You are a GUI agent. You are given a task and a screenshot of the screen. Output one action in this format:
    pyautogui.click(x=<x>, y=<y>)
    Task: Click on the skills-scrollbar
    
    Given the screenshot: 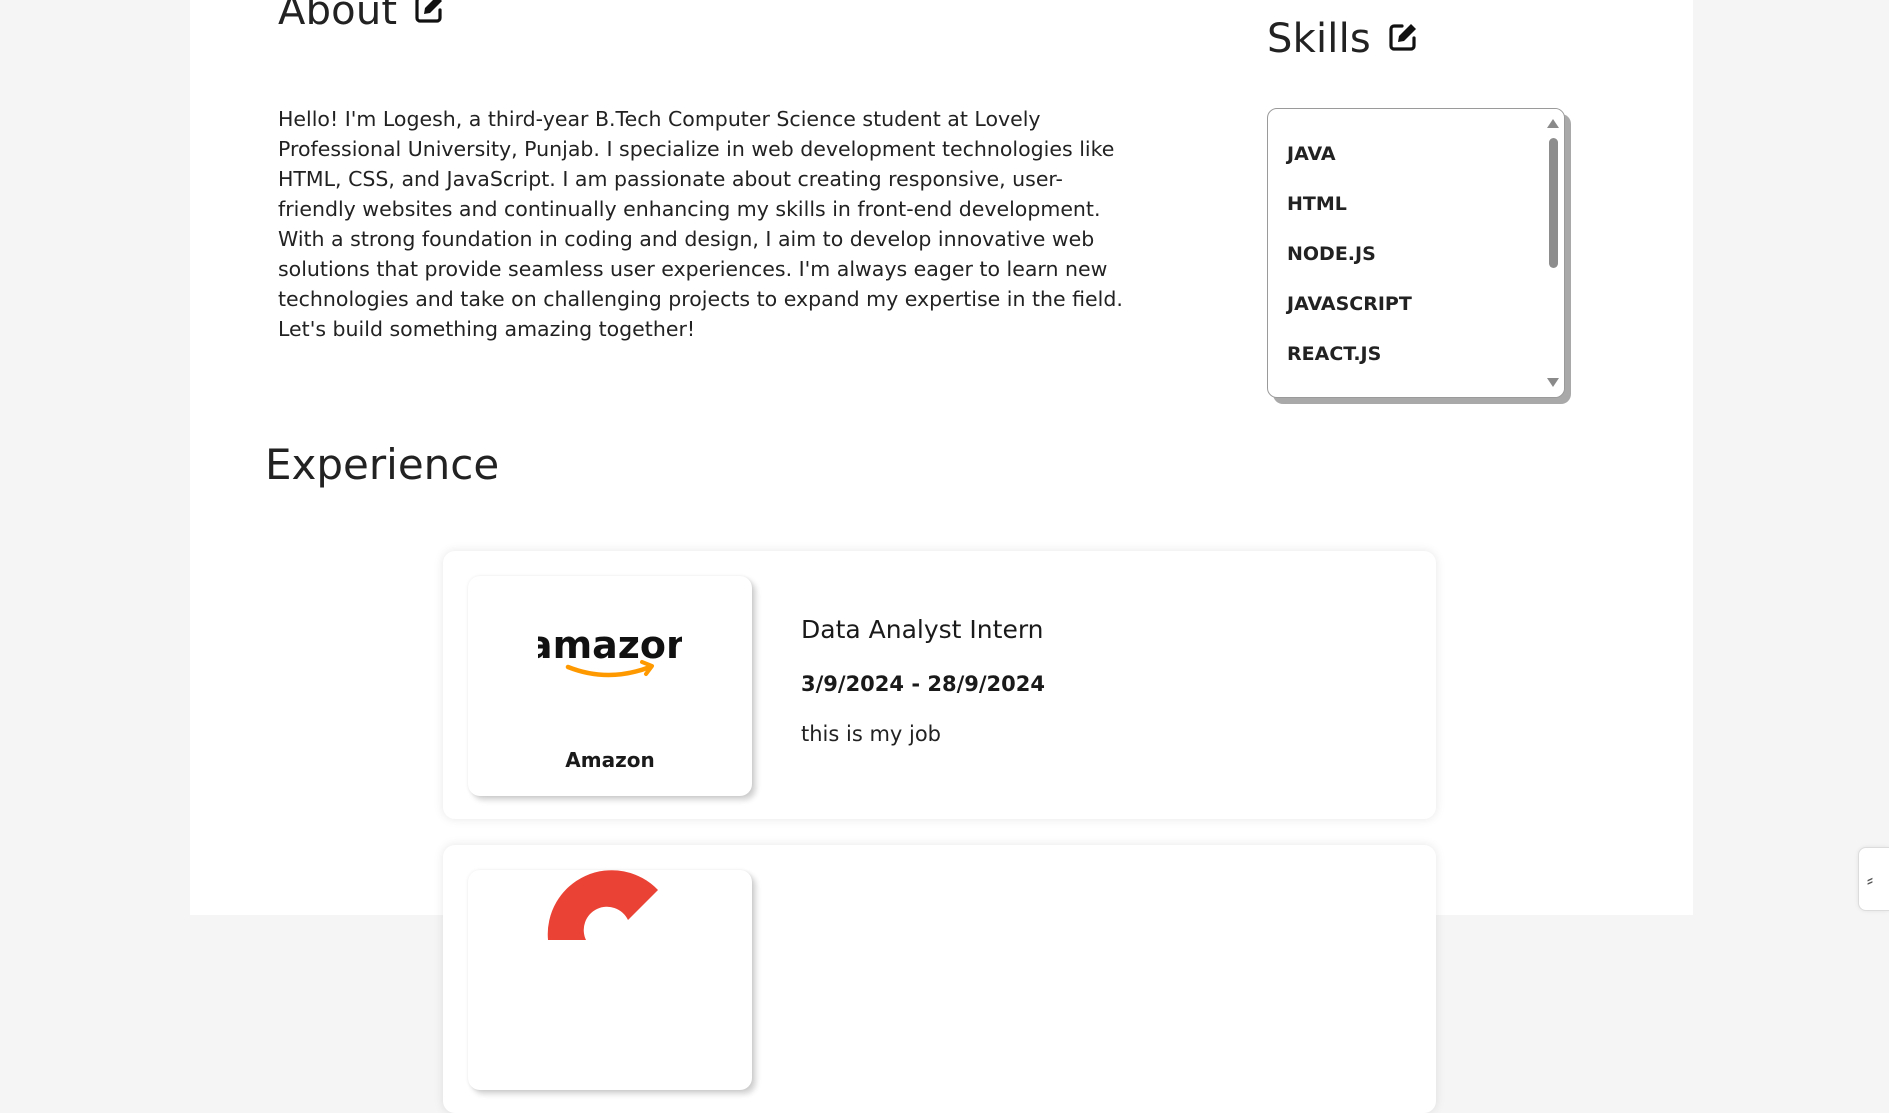 What is the action you would take?
    pyautogui.click(x=1553, y=253)
    